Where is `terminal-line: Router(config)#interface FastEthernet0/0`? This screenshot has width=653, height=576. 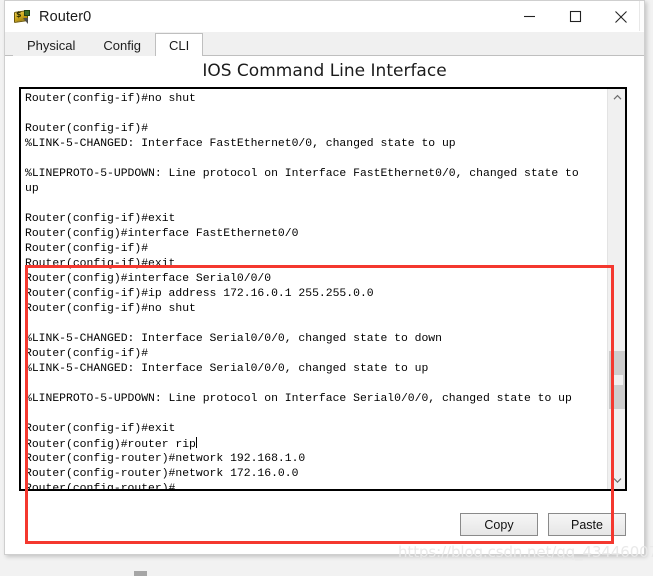
terminal-line: Router(config)#interface FastEthernet0/0 is located at coordinates (162, 234).